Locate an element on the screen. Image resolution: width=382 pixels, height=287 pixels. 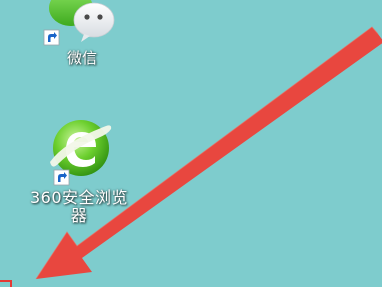
desktop-icon-360-browser: 360安全浏览器 is located at coordinates (79, 177).